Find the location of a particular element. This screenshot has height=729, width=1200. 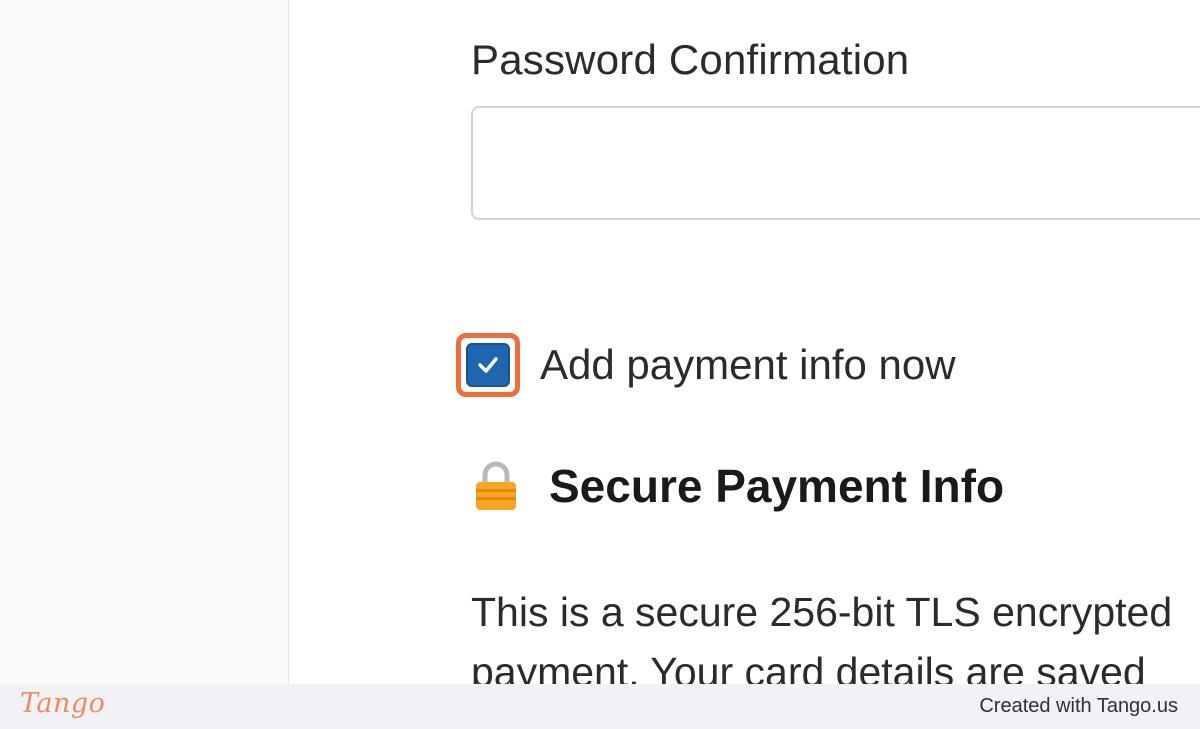

password-confirmation-label: Password Confirmation is located at coordinates (690, 59).